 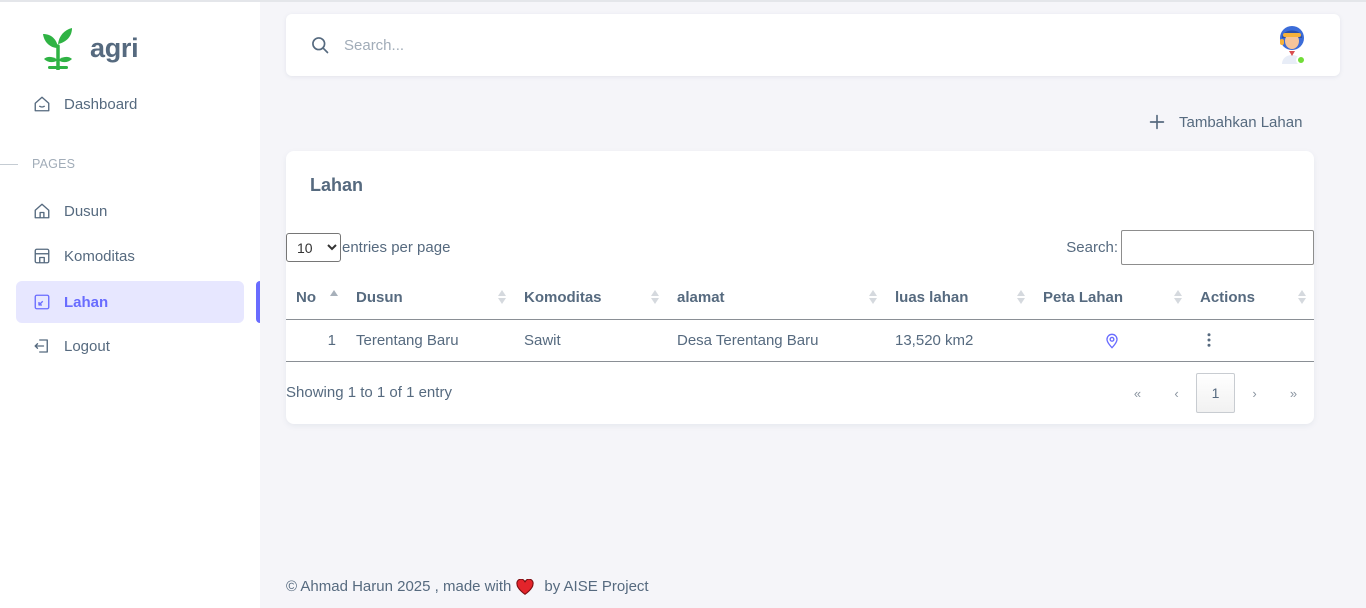 I want to click on cell-no: 1, so click(x=316, y=340).